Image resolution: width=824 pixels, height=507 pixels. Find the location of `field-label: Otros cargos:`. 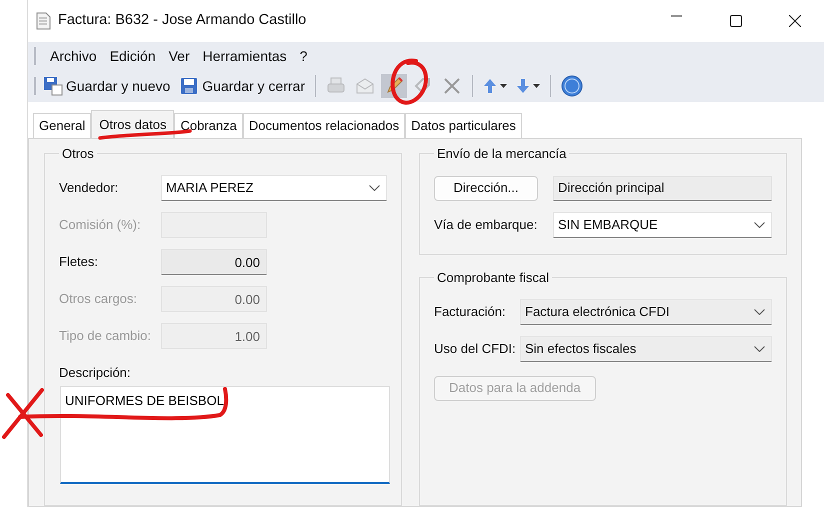

field-label: Otros cargos: is located at coordinates (98, 299).